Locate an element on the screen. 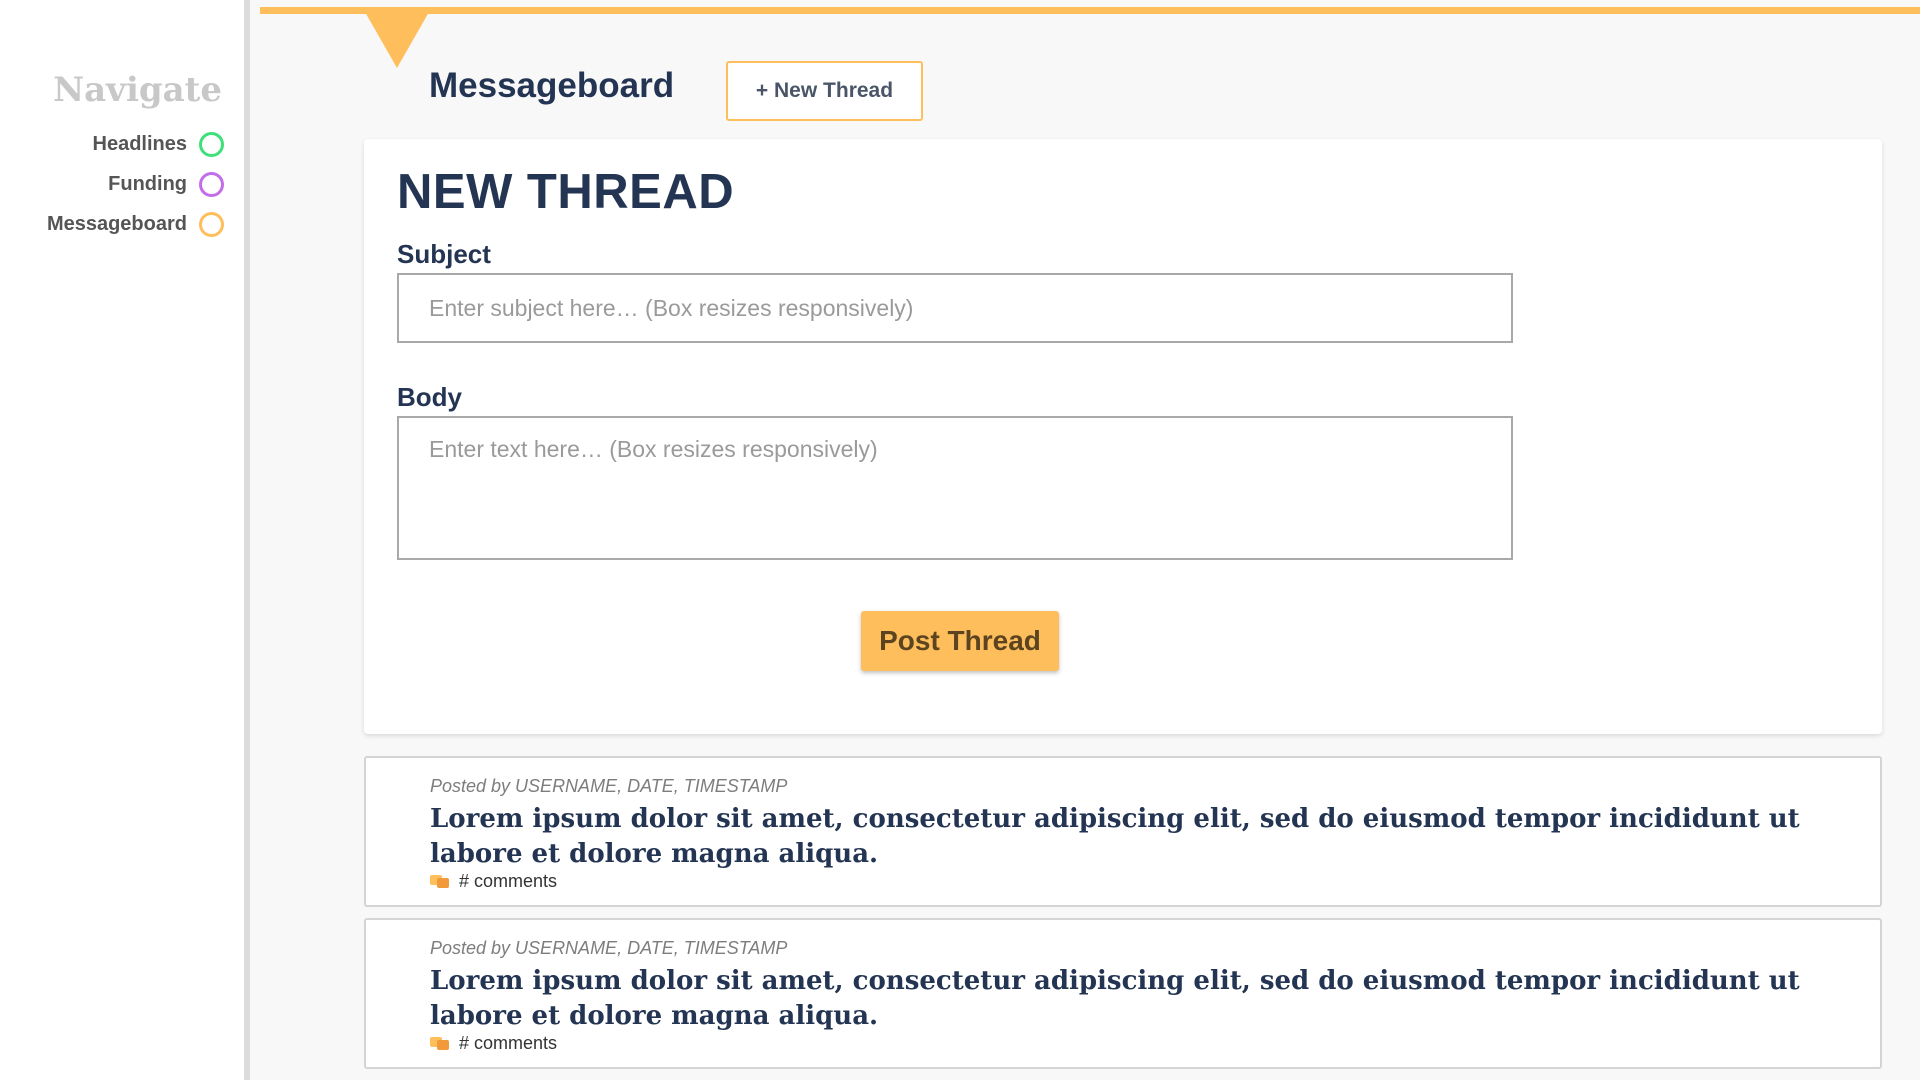 This screenshot has width=1920, height=1080. subject-label: Subject is located at coordinates (444, 254).